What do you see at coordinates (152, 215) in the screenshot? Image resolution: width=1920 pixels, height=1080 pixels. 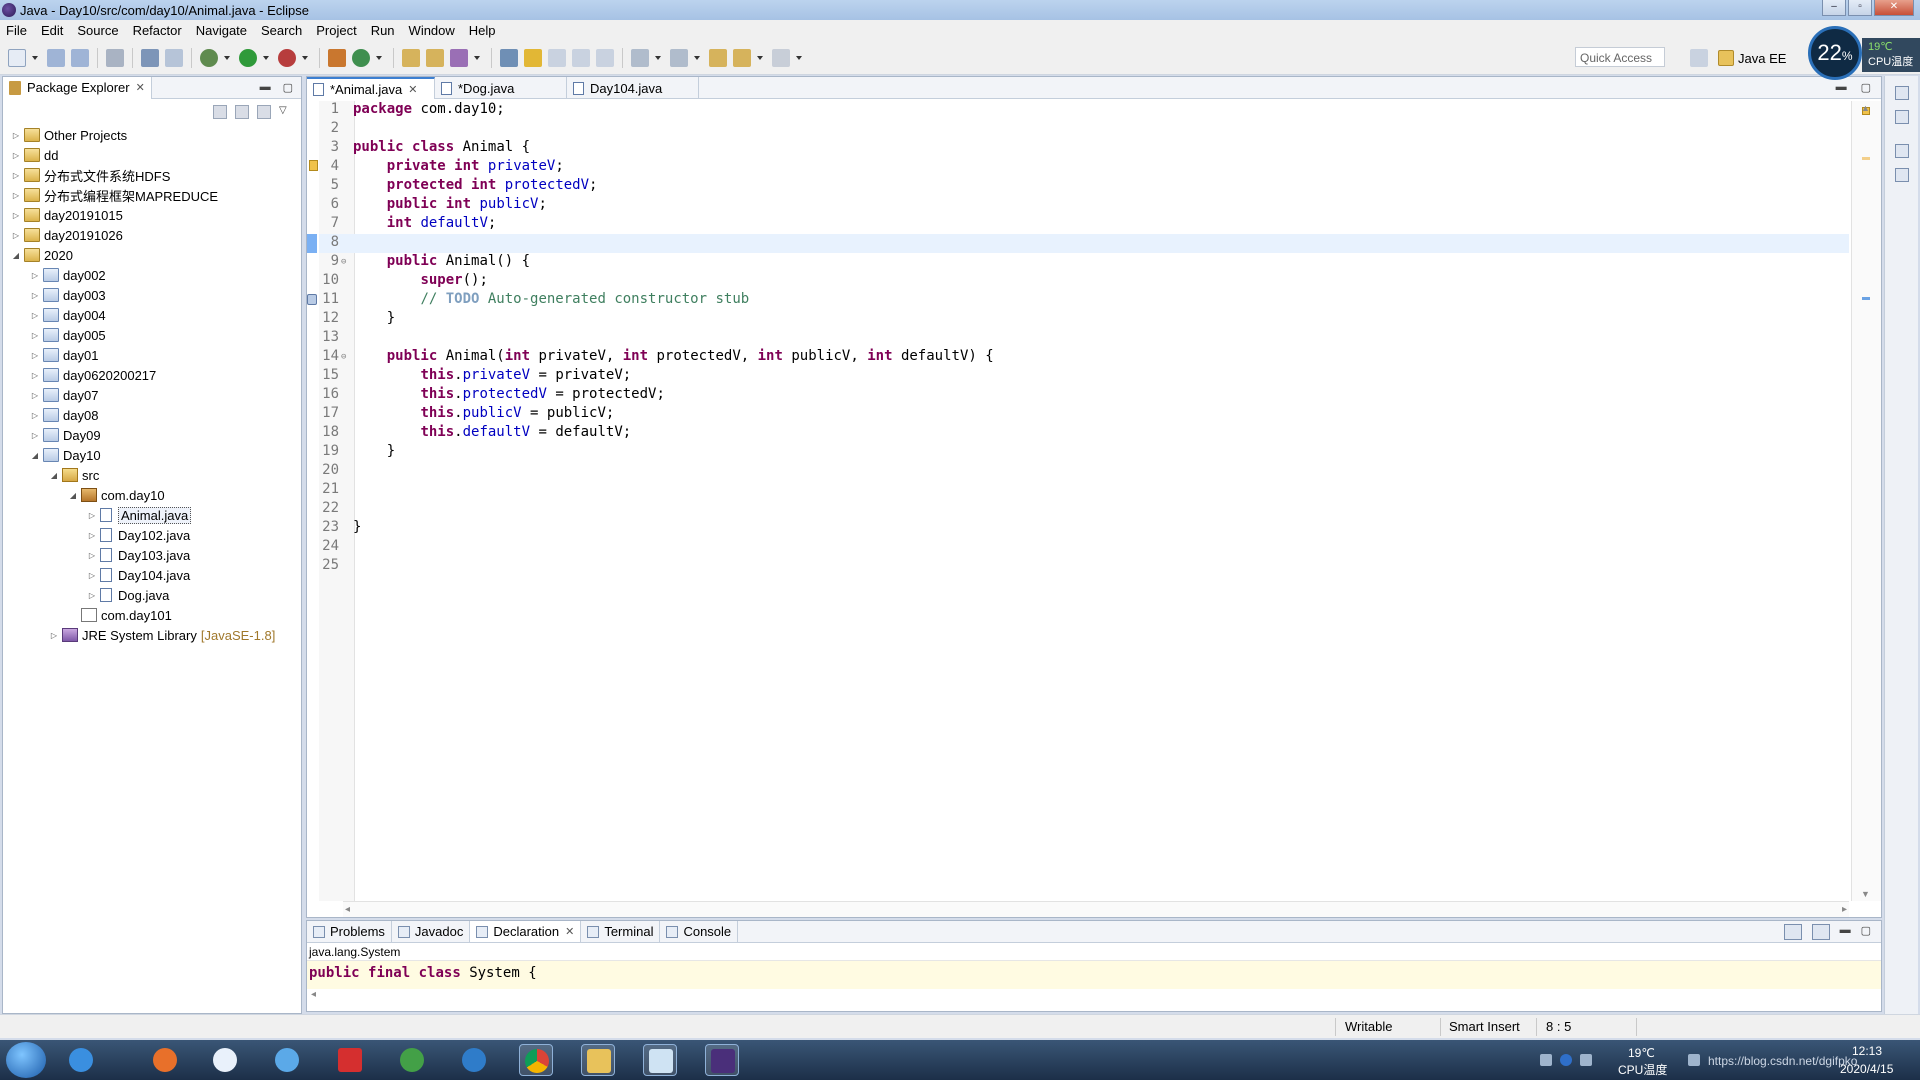 I see `tree-item: ▷ day20191015` at bounding box center [152, 215].